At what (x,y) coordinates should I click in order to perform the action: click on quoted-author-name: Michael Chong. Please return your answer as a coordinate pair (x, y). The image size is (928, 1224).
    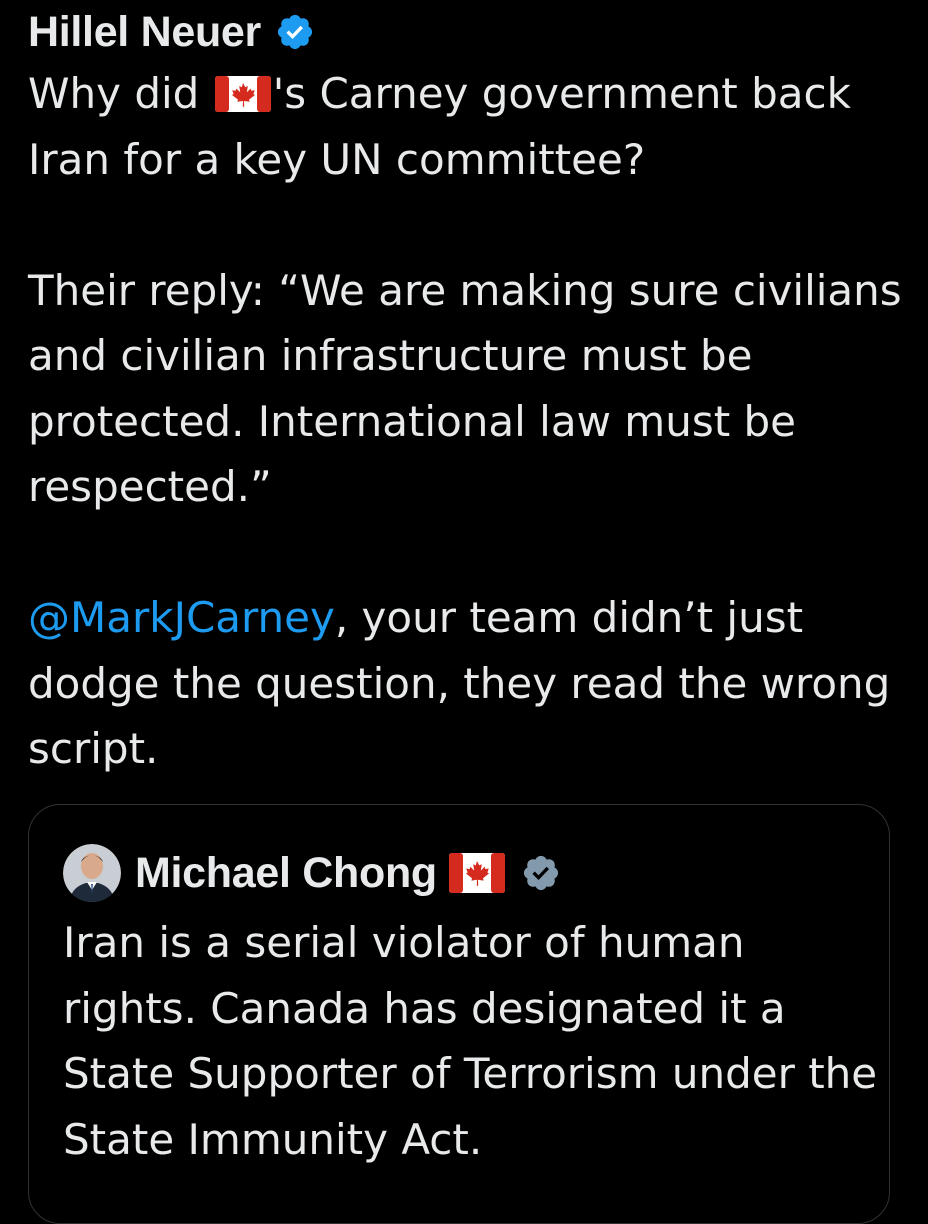
    Looking at the image, I should click on (286, 873).